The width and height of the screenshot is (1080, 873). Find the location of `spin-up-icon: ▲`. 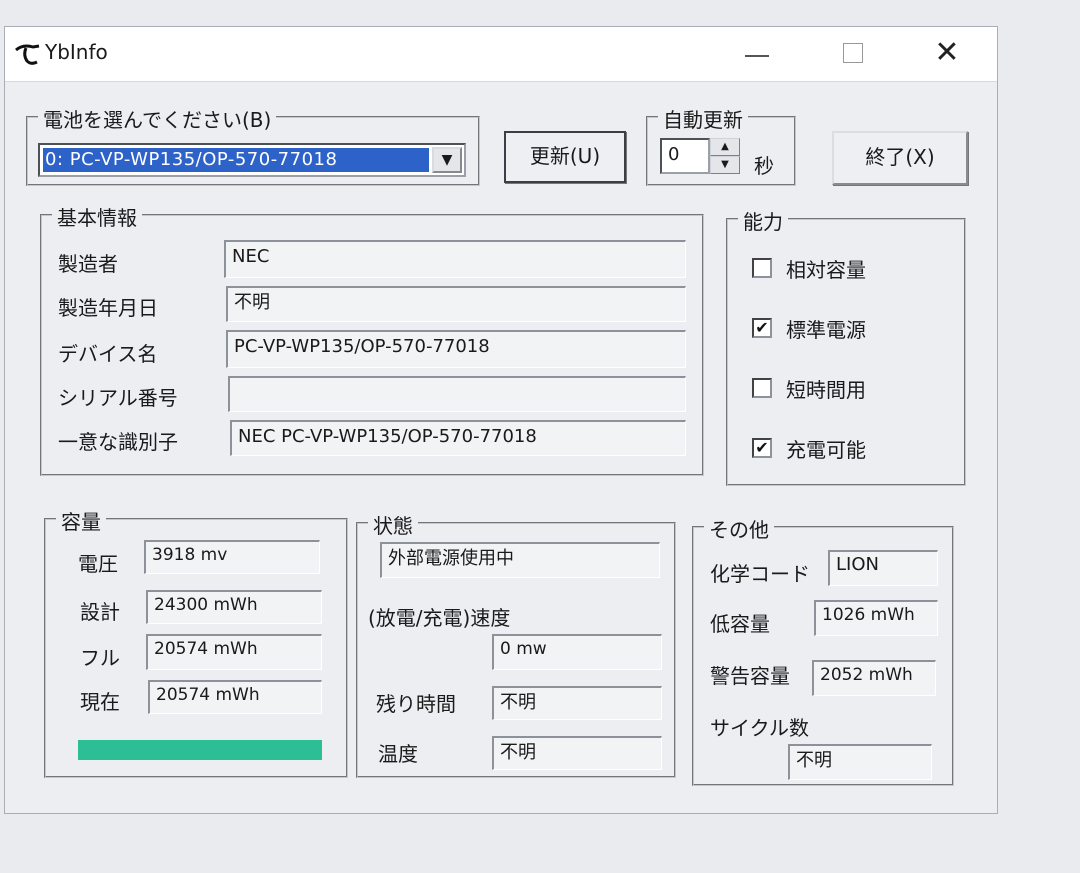

spin-up-icon: ▲ is located at coordinates (725, 147).